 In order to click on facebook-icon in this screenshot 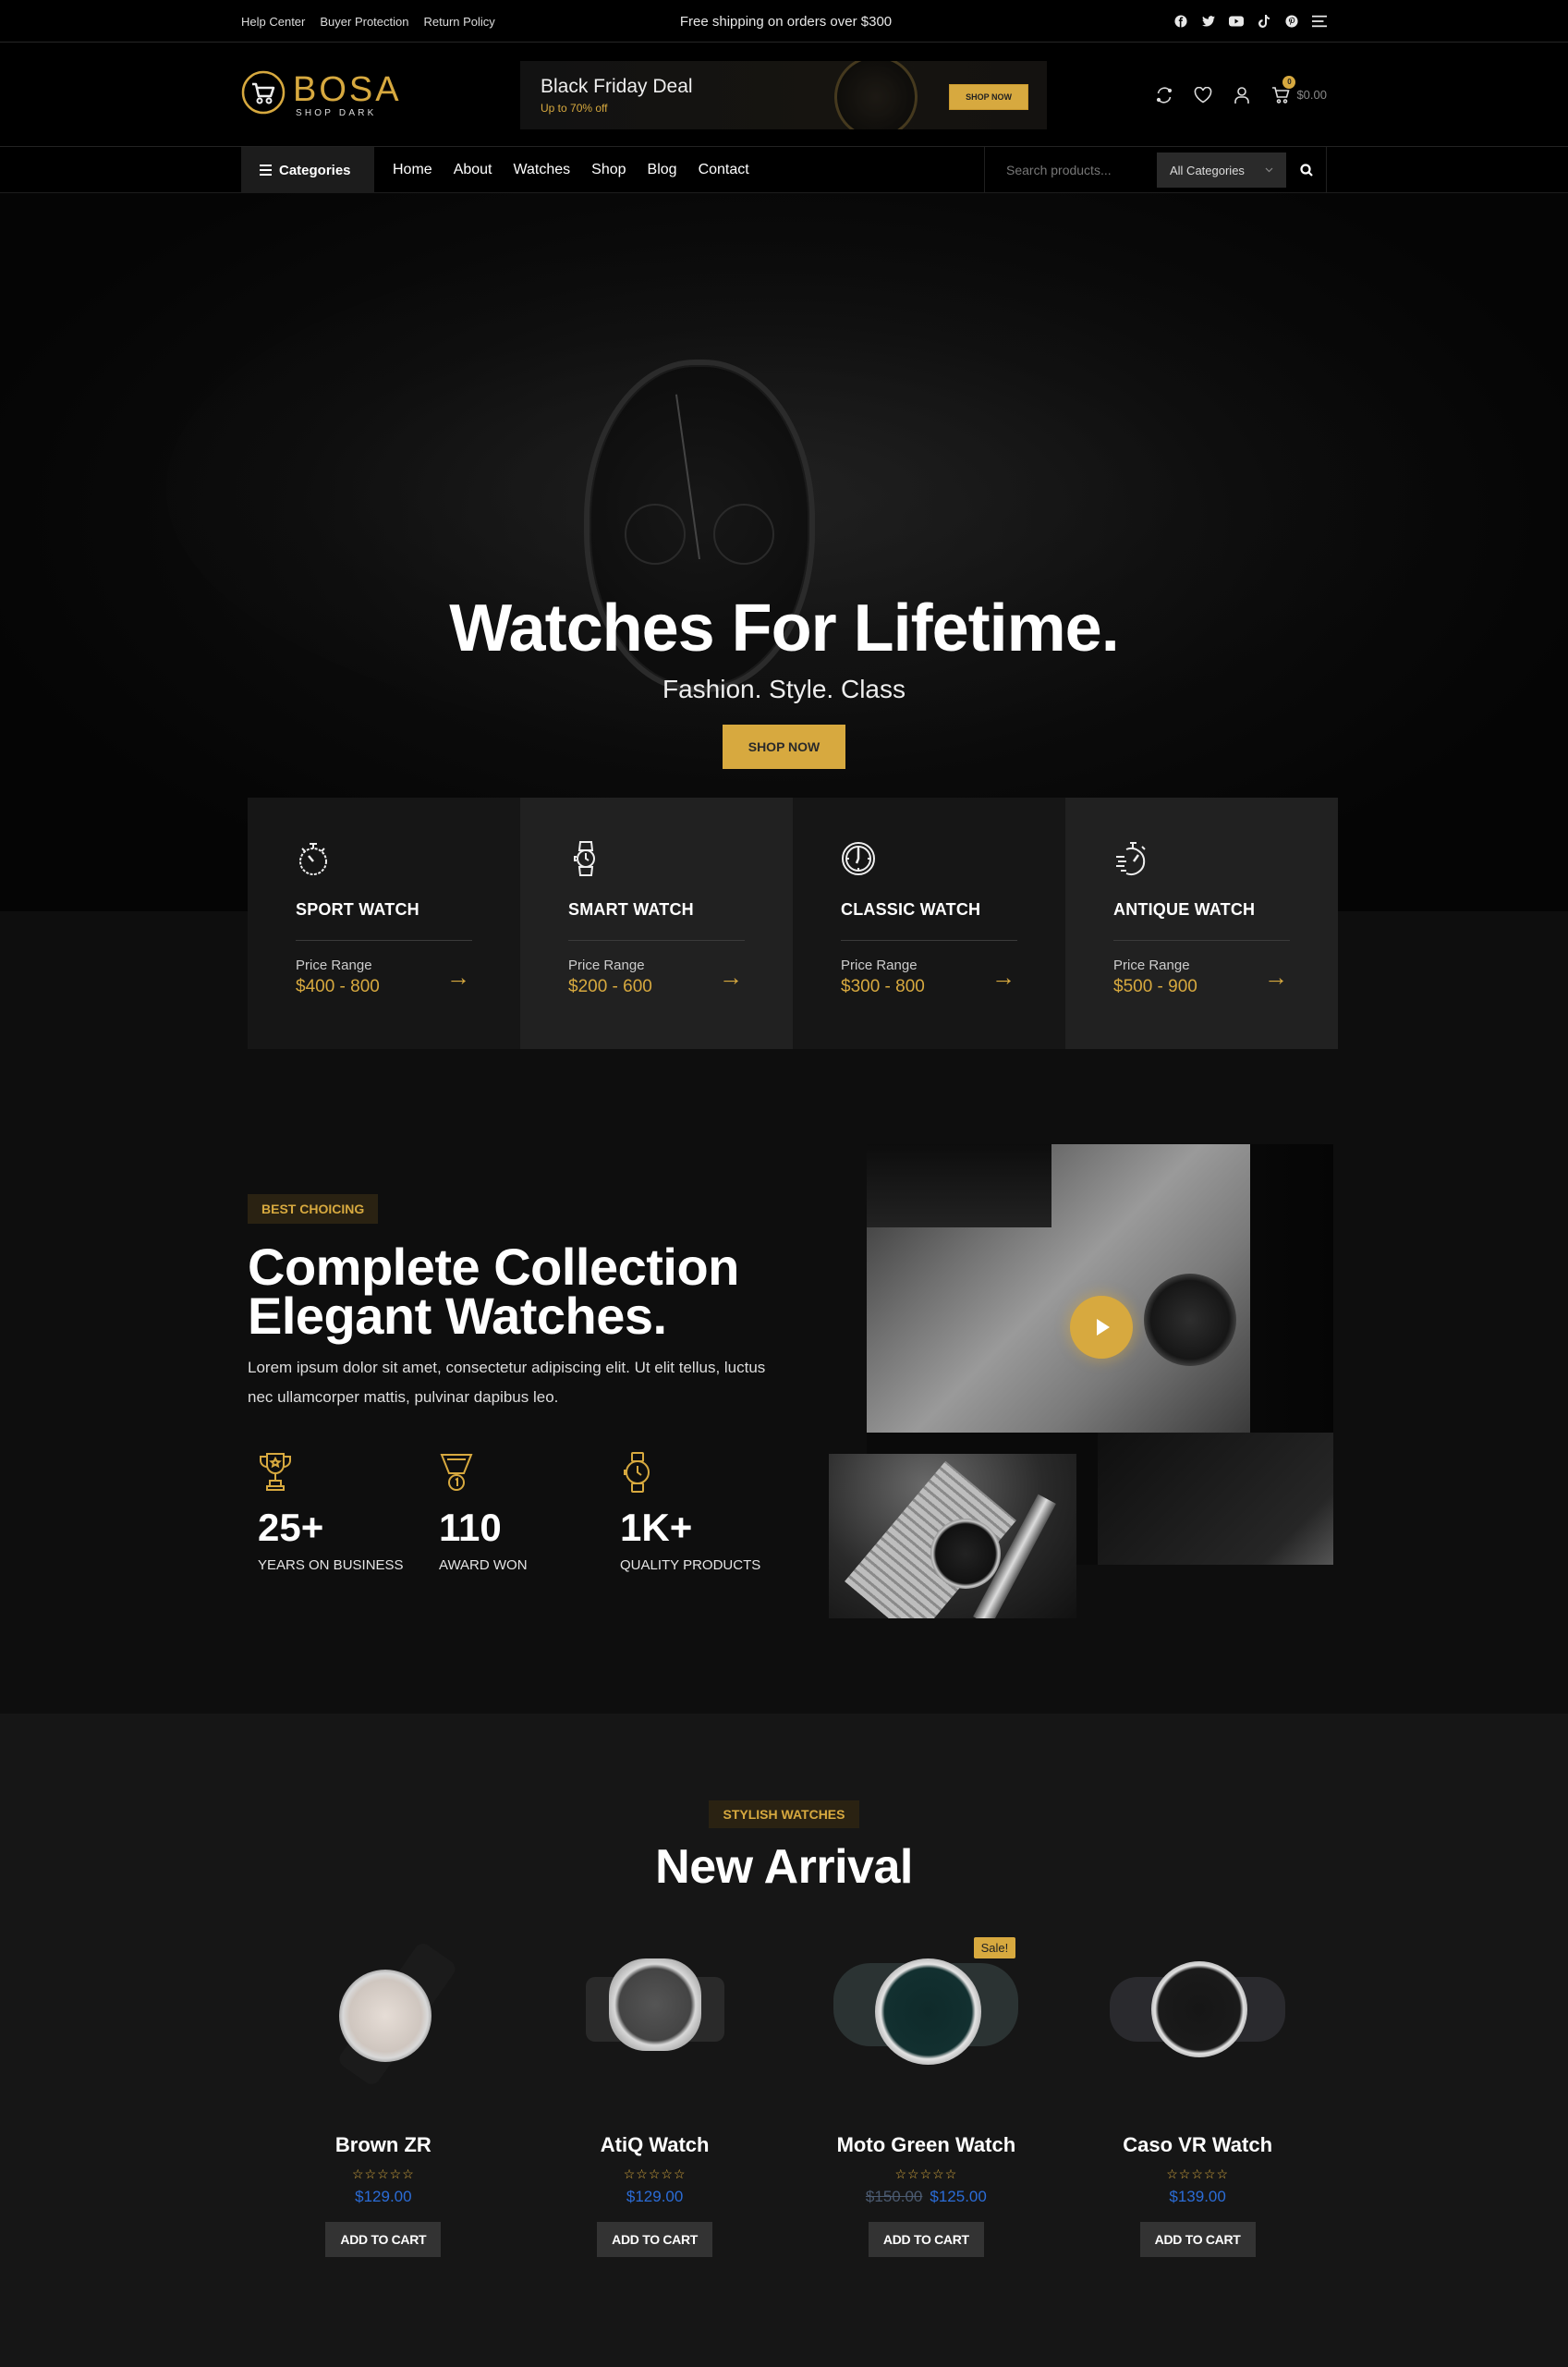, I will do `click(1180, 21)`.